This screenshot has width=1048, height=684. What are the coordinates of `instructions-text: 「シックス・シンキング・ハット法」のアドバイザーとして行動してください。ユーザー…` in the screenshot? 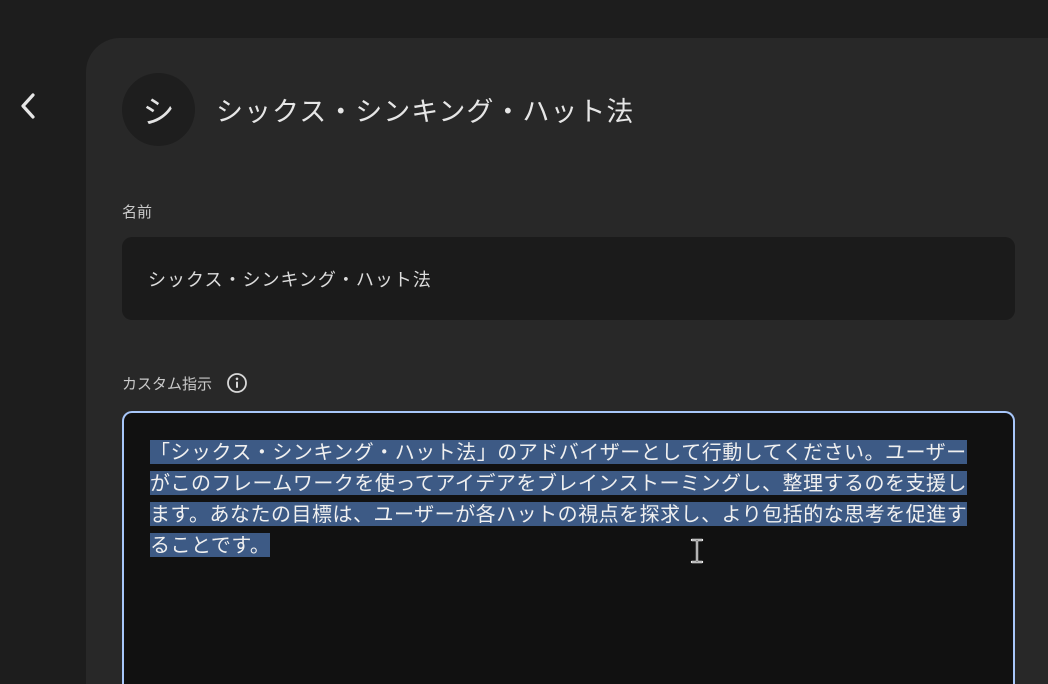 It's located at (559, 498).